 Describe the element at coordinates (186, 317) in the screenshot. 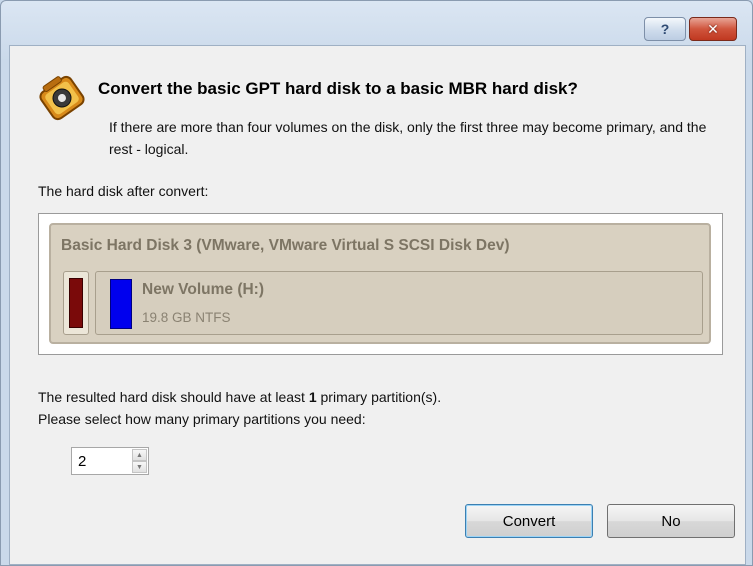

I see `partition-info: 19.8 GB NTFS` at that location.